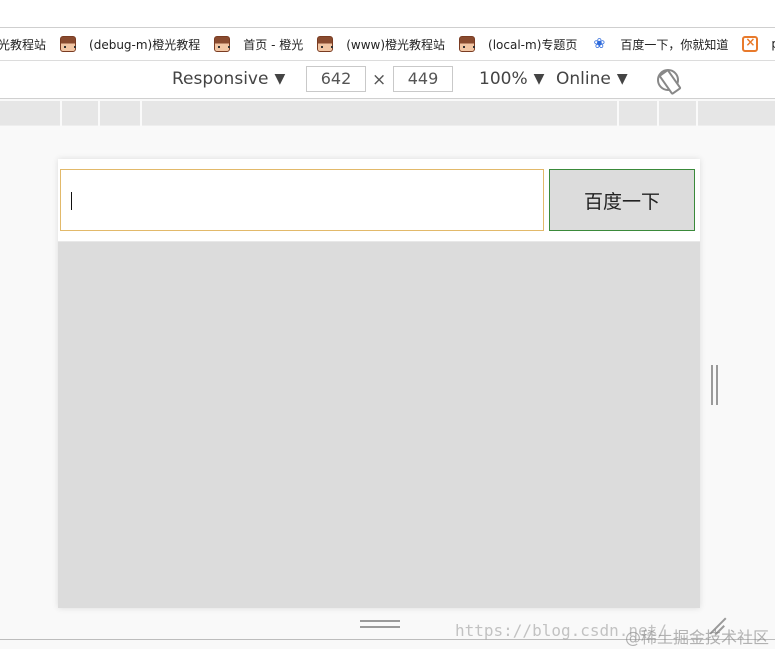 Image resolution: width=775 pixels, height=649 pixels. I want to click on bookmark-item: (local-m)专题页, so click(518, 44).